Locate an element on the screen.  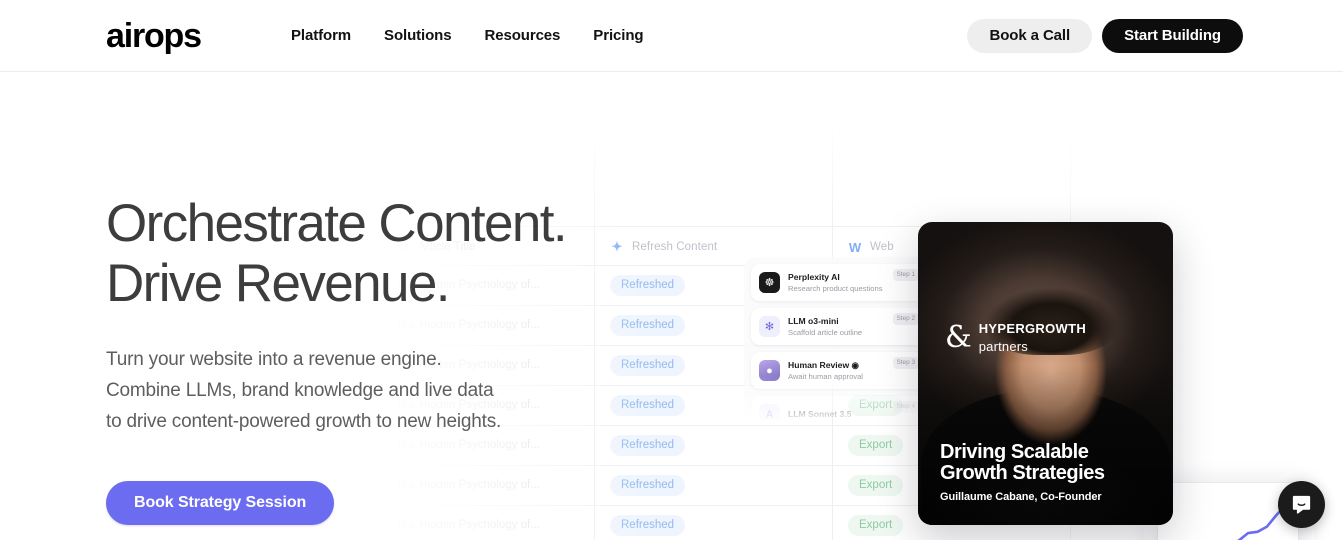
step-number-badge: Step 3 is located at coordinates (905, 363).